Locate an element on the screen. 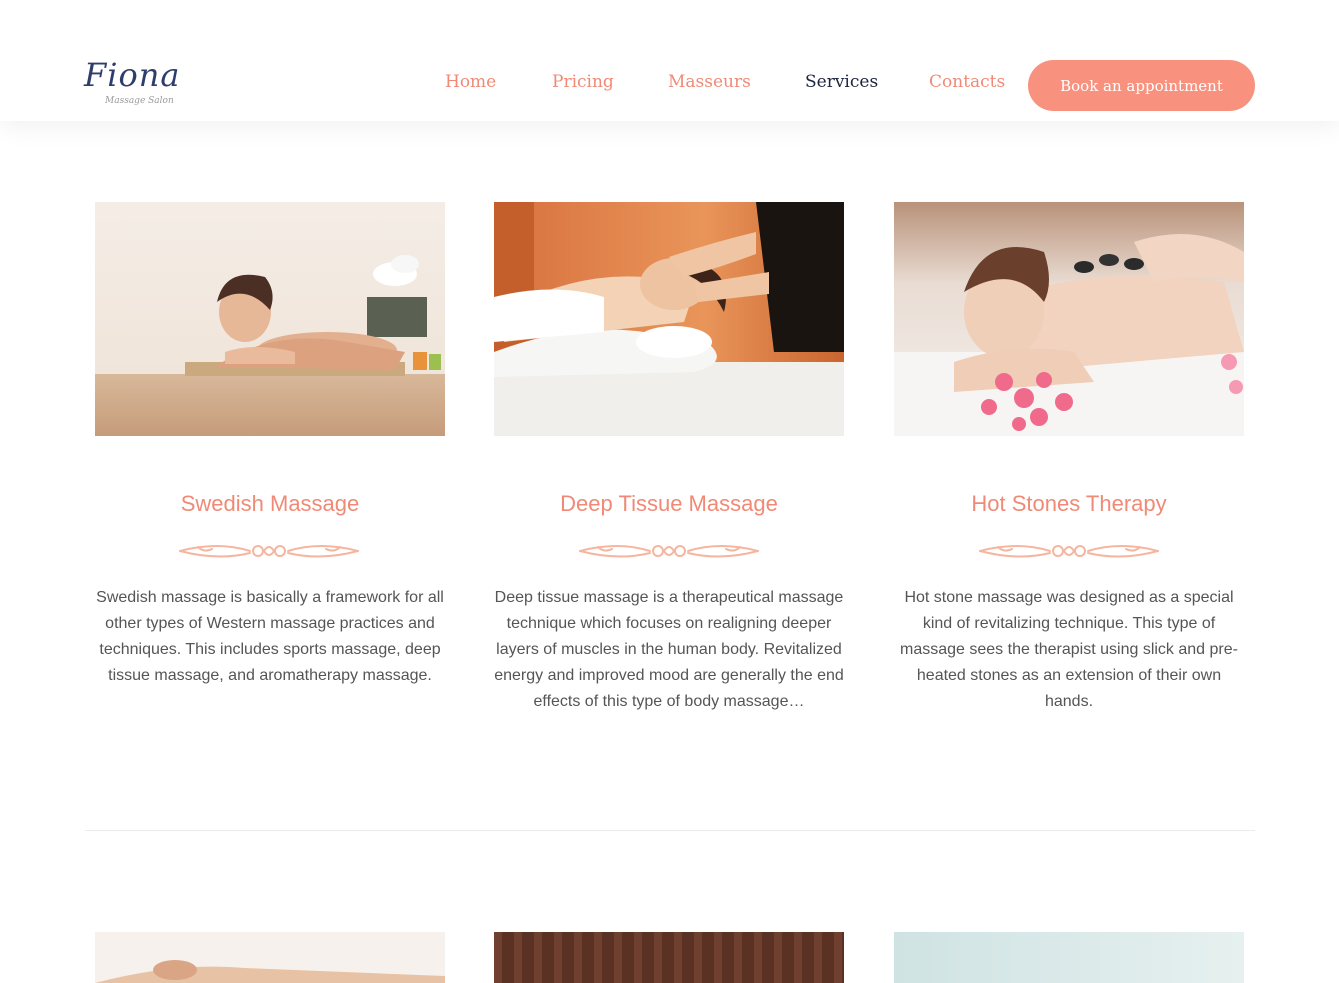 The width and height of the screenshot is (1339, 983). section-divider is located at coordinates (670, 830).